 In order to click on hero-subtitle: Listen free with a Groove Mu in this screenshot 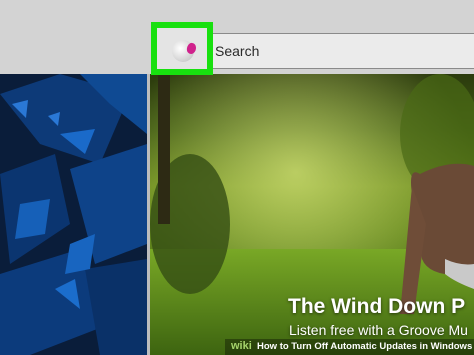, I will do `click(378, 330)`.